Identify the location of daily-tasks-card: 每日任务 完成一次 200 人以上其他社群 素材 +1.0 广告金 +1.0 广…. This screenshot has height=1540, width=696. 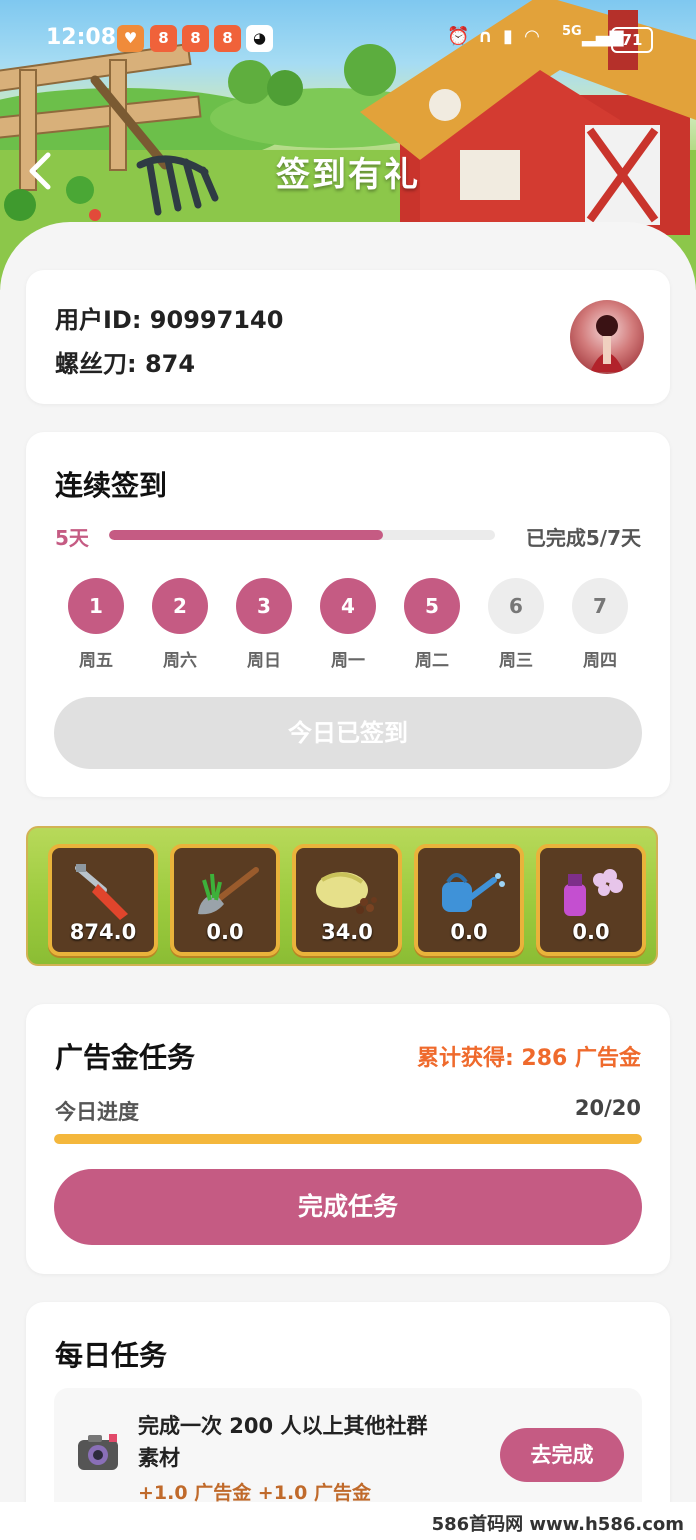
(348, 1417).